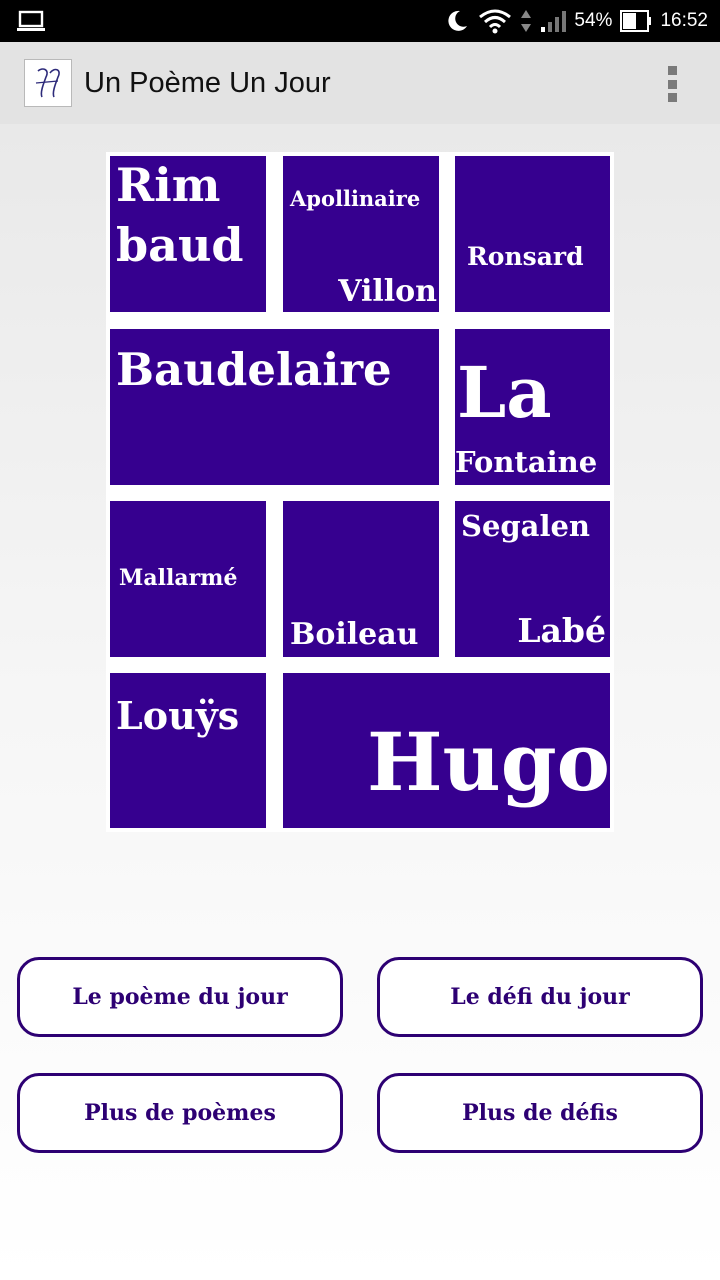 The image size is (720, 1280). What do you see at coordinates (180, 997) in the screenshot?
I see `poem-of-the-day-button: Le poème du jour` at bounding box center [180, 997].